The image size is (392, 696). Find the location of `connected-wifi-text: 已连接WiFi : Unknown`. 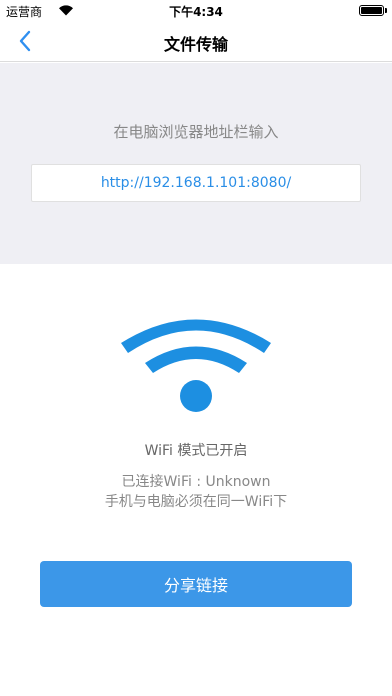

connected-wifi-text: 已连接WiFi : Unknown is located at coordinates (196, 482).